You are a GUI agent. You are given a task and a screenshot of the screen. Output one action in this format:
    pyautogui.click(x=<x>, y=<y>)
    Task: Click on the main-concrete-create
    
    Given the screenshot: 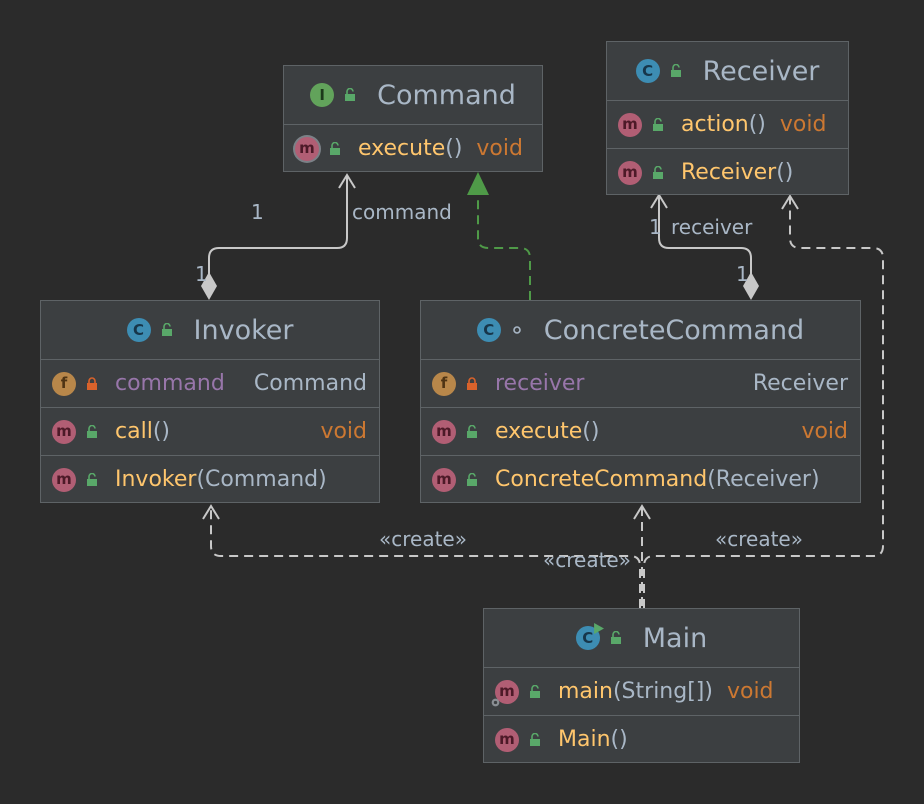 What is the action you would take?
    pyautogui.click(x=642, y=555)
    